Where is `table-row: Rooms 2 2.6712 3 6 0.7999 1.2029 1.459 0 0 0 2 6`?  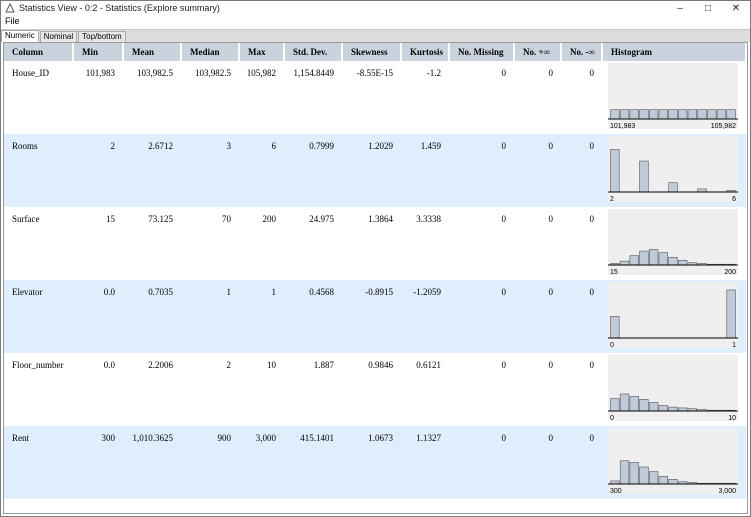 table-row: Rooms 2 2.6712 3 6 0.7999 1.2029 1.459 0 0 0 2 6 is located at coordinates (375, 170).